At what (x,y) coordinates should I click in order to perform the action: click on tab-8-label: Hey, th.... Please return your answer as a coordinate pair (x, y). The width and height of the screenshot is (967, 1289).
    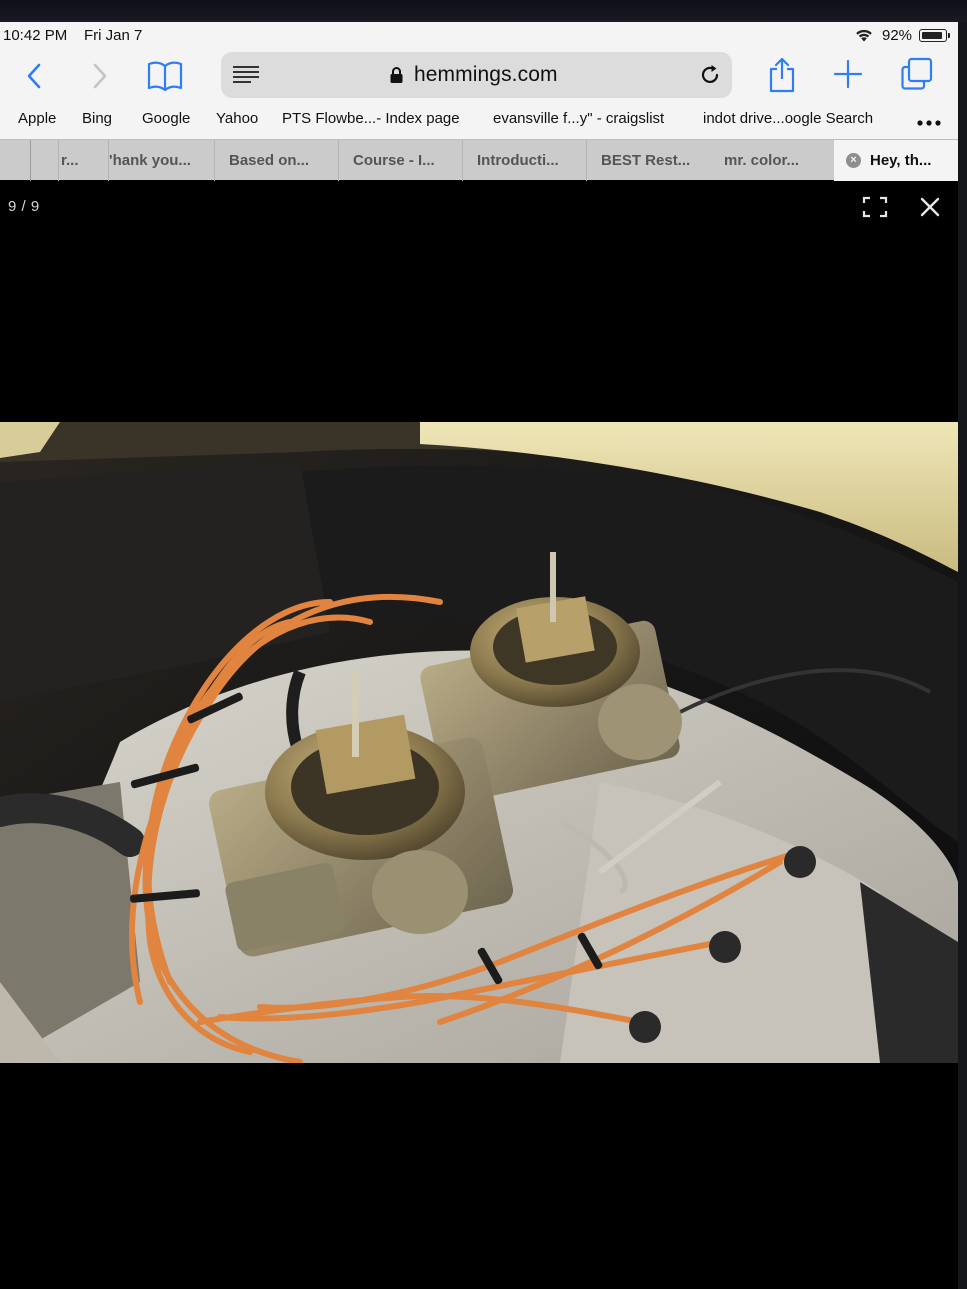
    Looking at the image, I should click on (901, 160).